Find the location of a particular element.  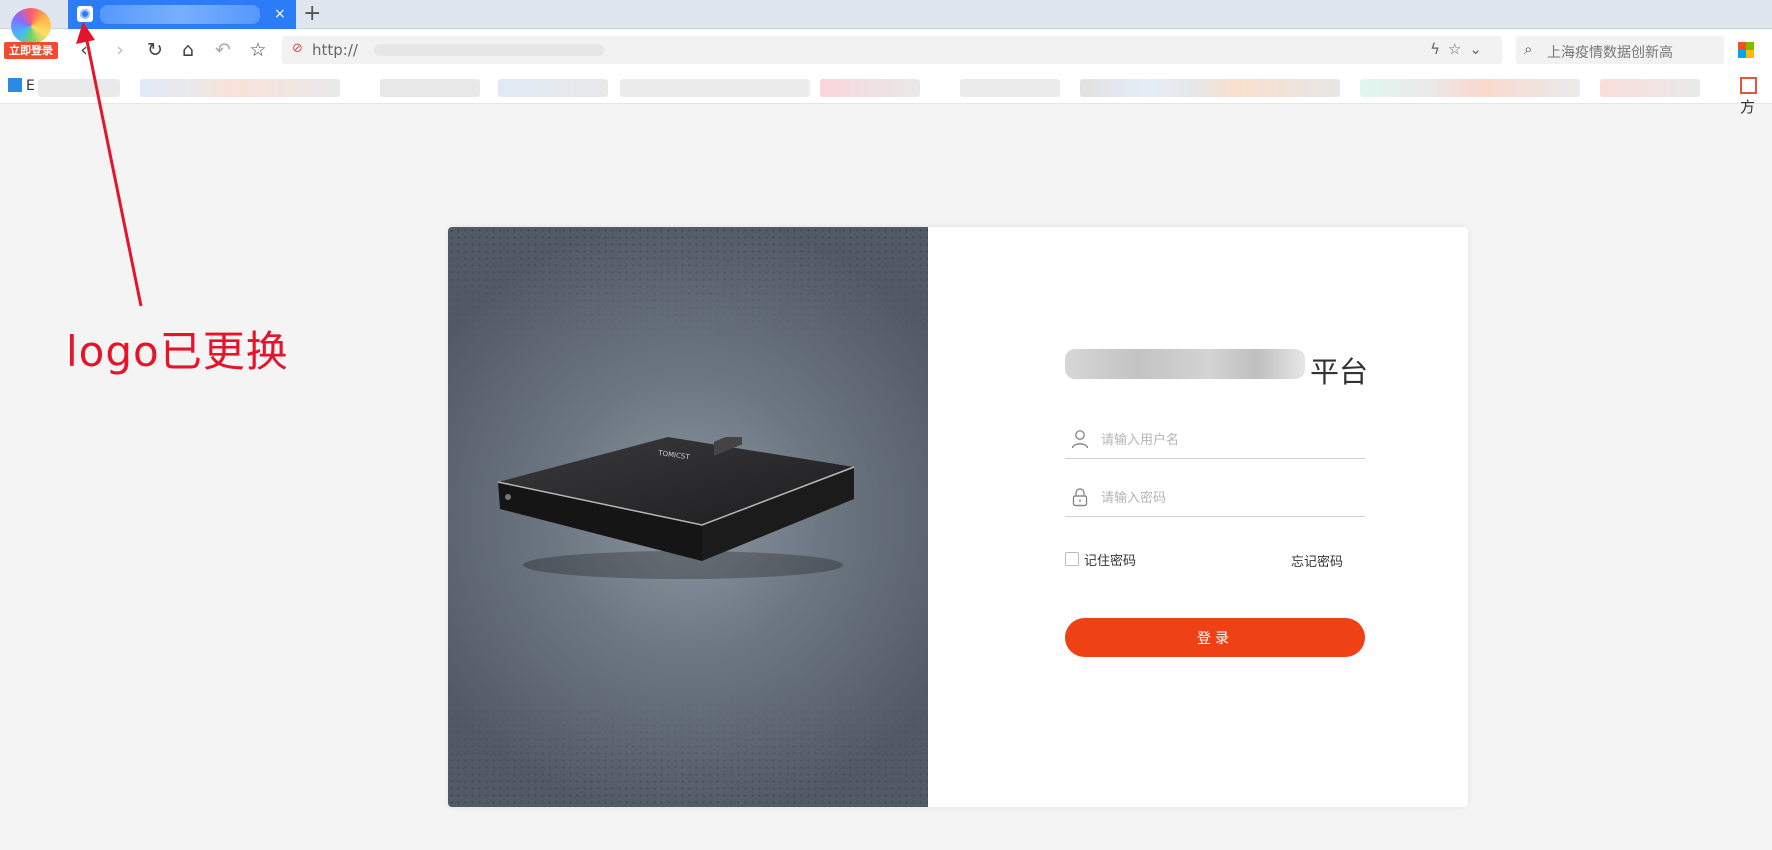

remember-password: 记住密码 is located at coordinates (1101, 559).